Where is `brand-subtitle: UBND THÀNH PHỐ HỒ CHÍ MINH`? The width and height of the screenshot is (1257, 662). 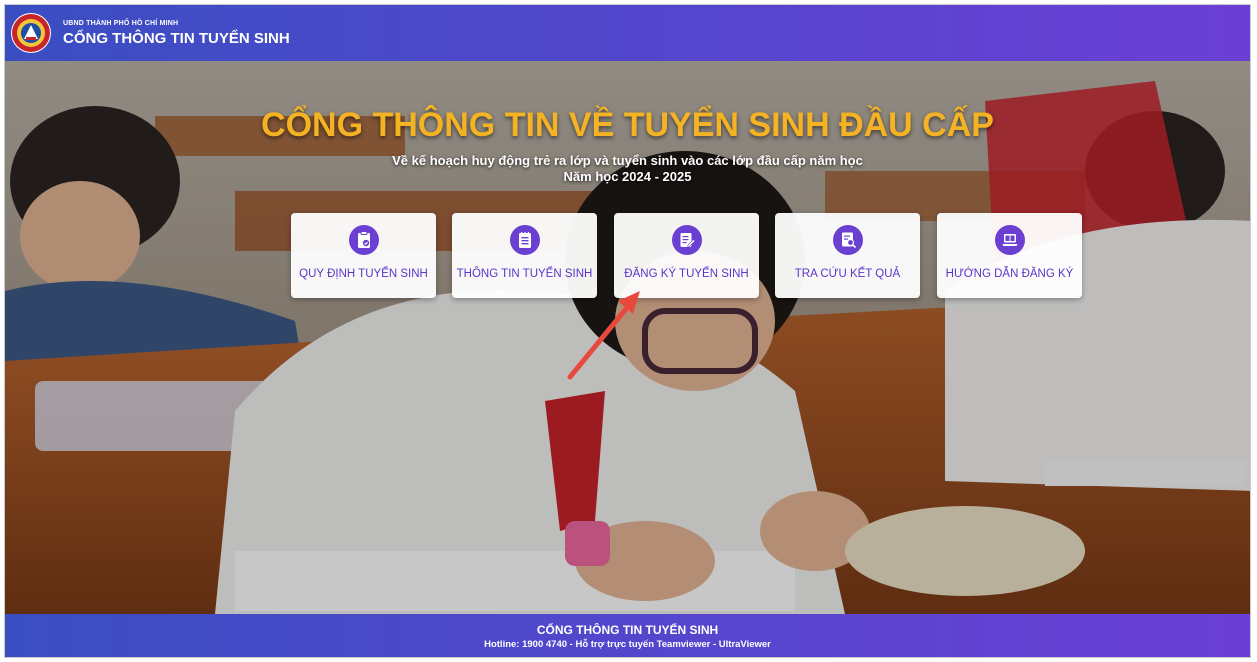
brand-subtitle: UBND THÀNH PHỐ HỒ CHÍ MINH is located at coordinates (121, 23).